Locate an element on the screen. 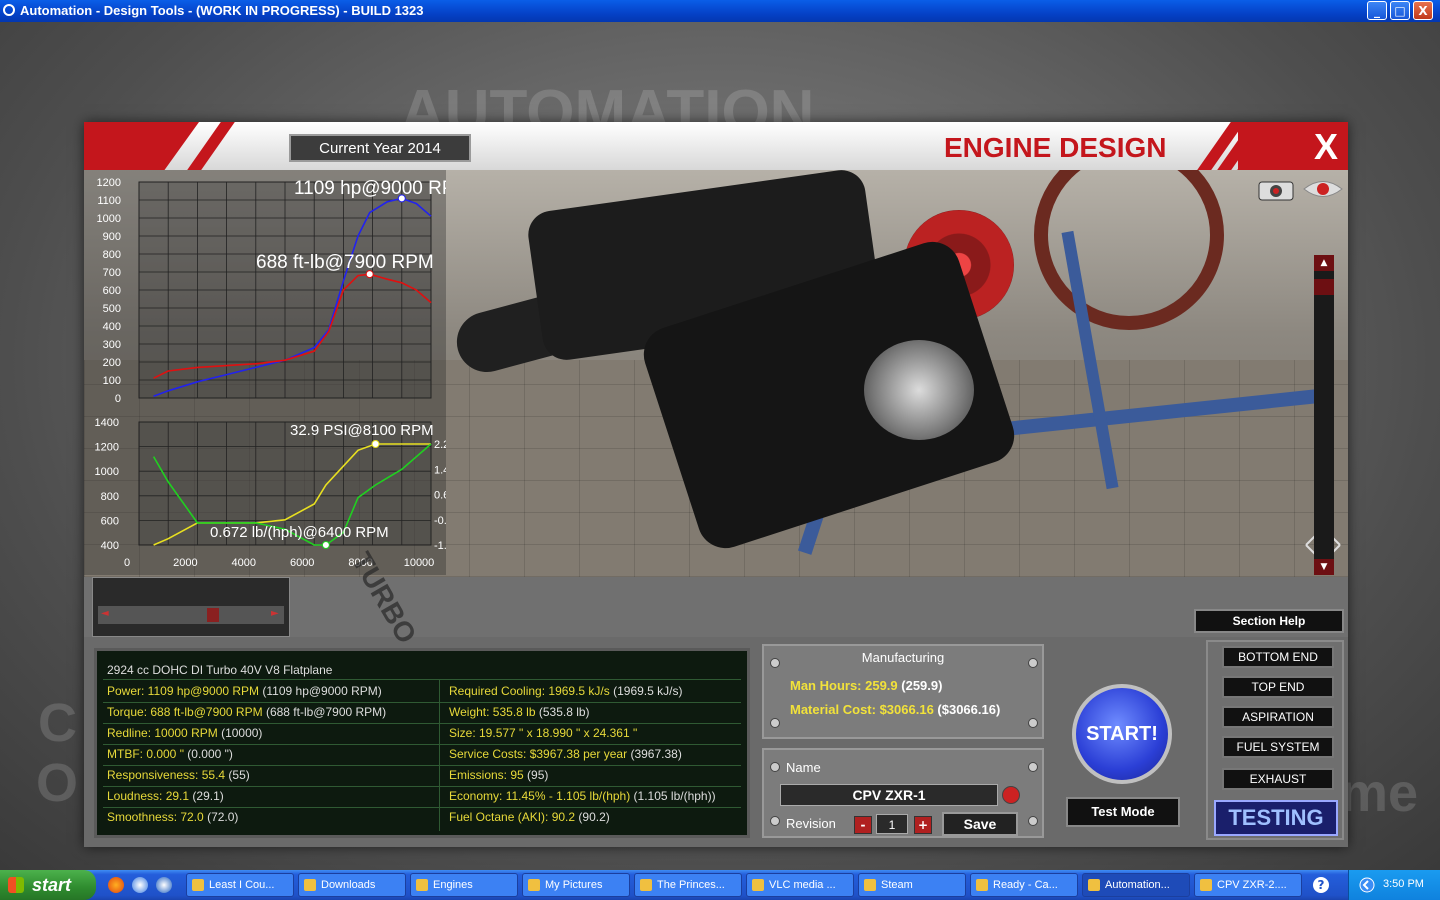  test-mode-button: Test Mode is located at coordinates (1123, 812).